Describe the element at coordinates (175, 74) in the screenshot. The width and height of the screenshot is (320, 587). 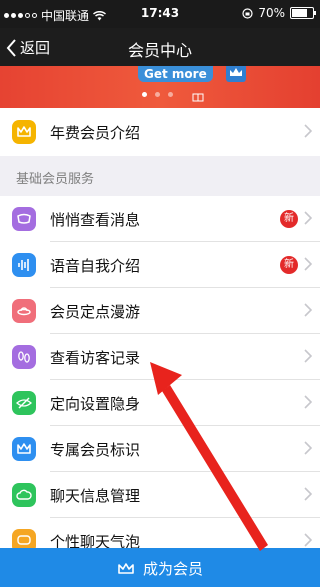
I see `banner-promo-text: Get more` at that location.